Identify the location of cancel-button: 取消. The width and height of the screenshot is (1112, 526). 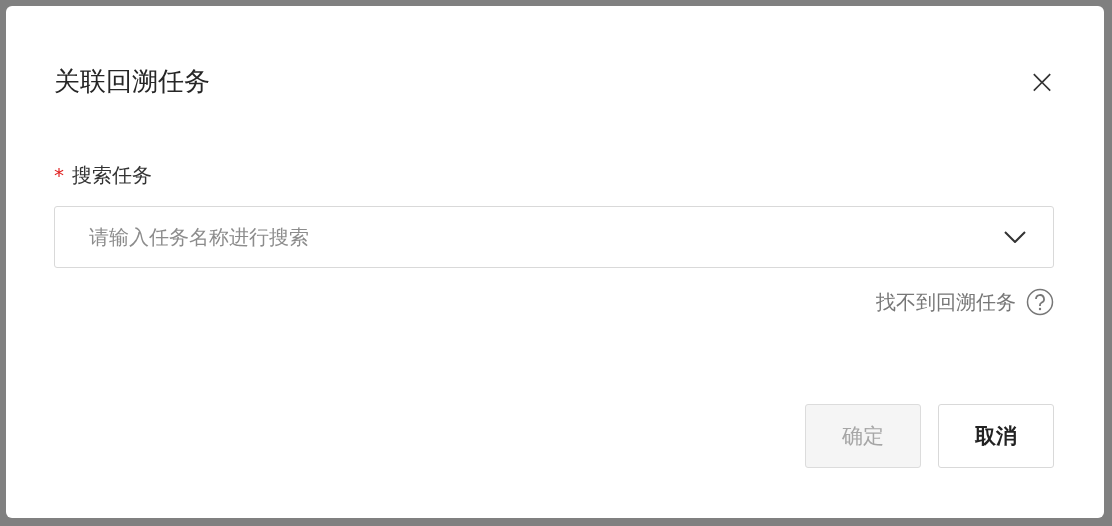
(996, 436).